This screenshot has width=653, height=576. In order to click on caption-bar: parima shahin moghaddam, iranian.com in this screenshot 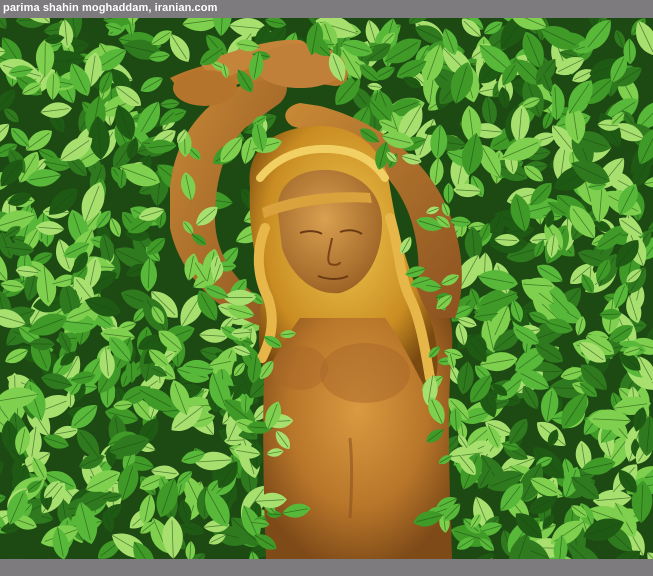, I will do `click(326, 9)`.